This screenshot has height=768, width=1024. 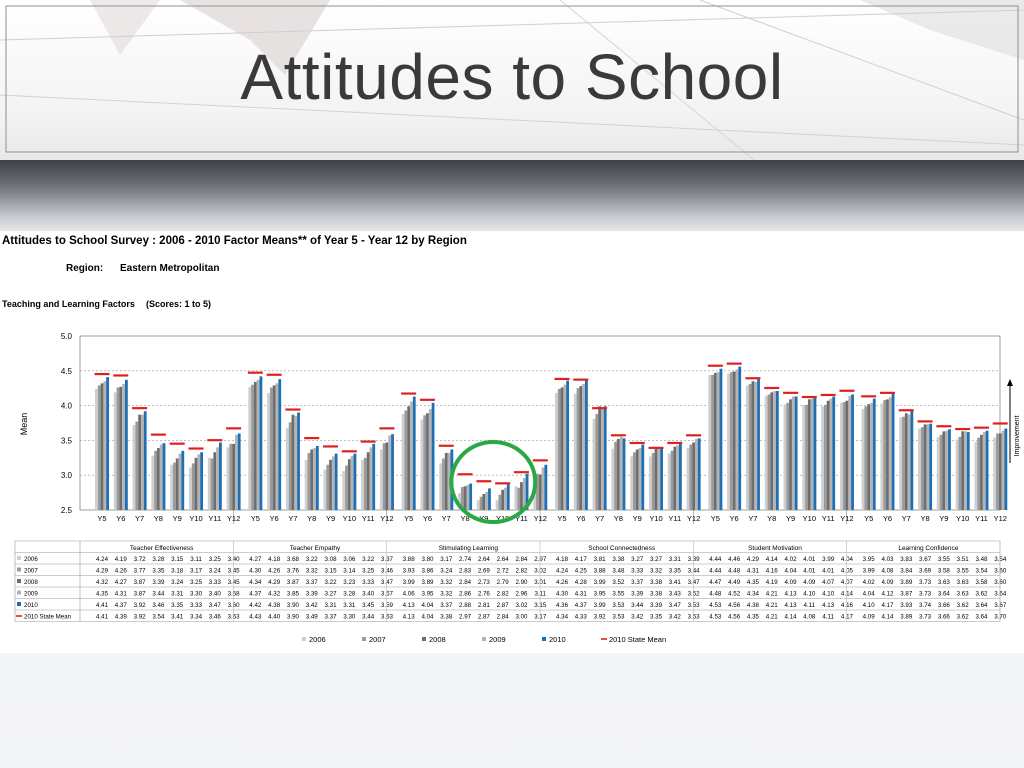 What do you see at coordinates (469, 548) in the screenshot?
I see `factor-label: Stimulating Learning` at bounding box center [469, 548].